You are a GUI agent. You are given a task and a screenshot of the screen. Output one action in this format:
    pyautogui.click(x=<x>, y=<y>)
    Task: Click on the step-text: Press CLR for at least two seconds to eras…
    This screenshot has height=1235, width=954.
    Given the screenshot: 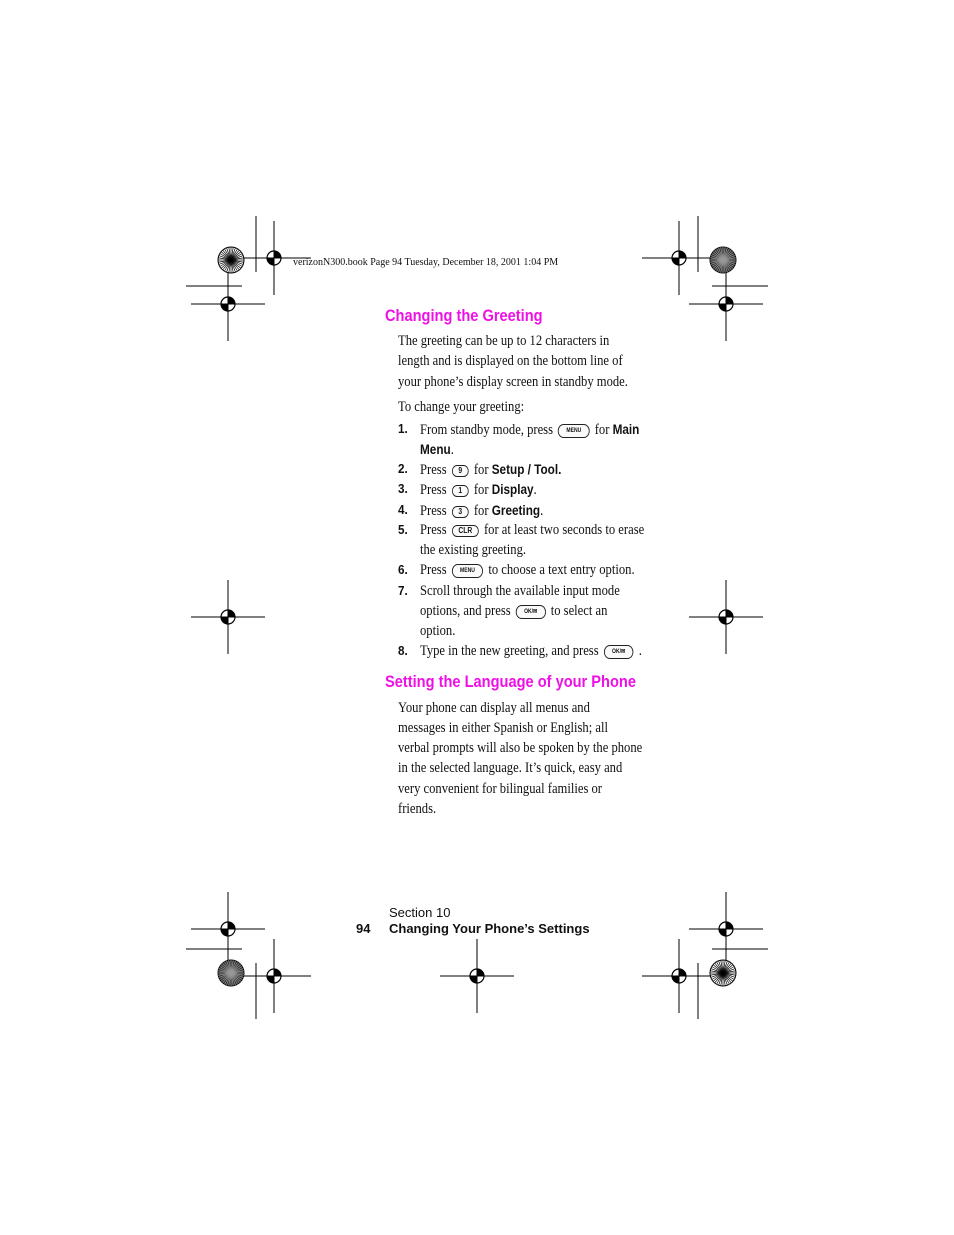 What is the action you would take?
    pyautogui.click(x=532, y=530)
    